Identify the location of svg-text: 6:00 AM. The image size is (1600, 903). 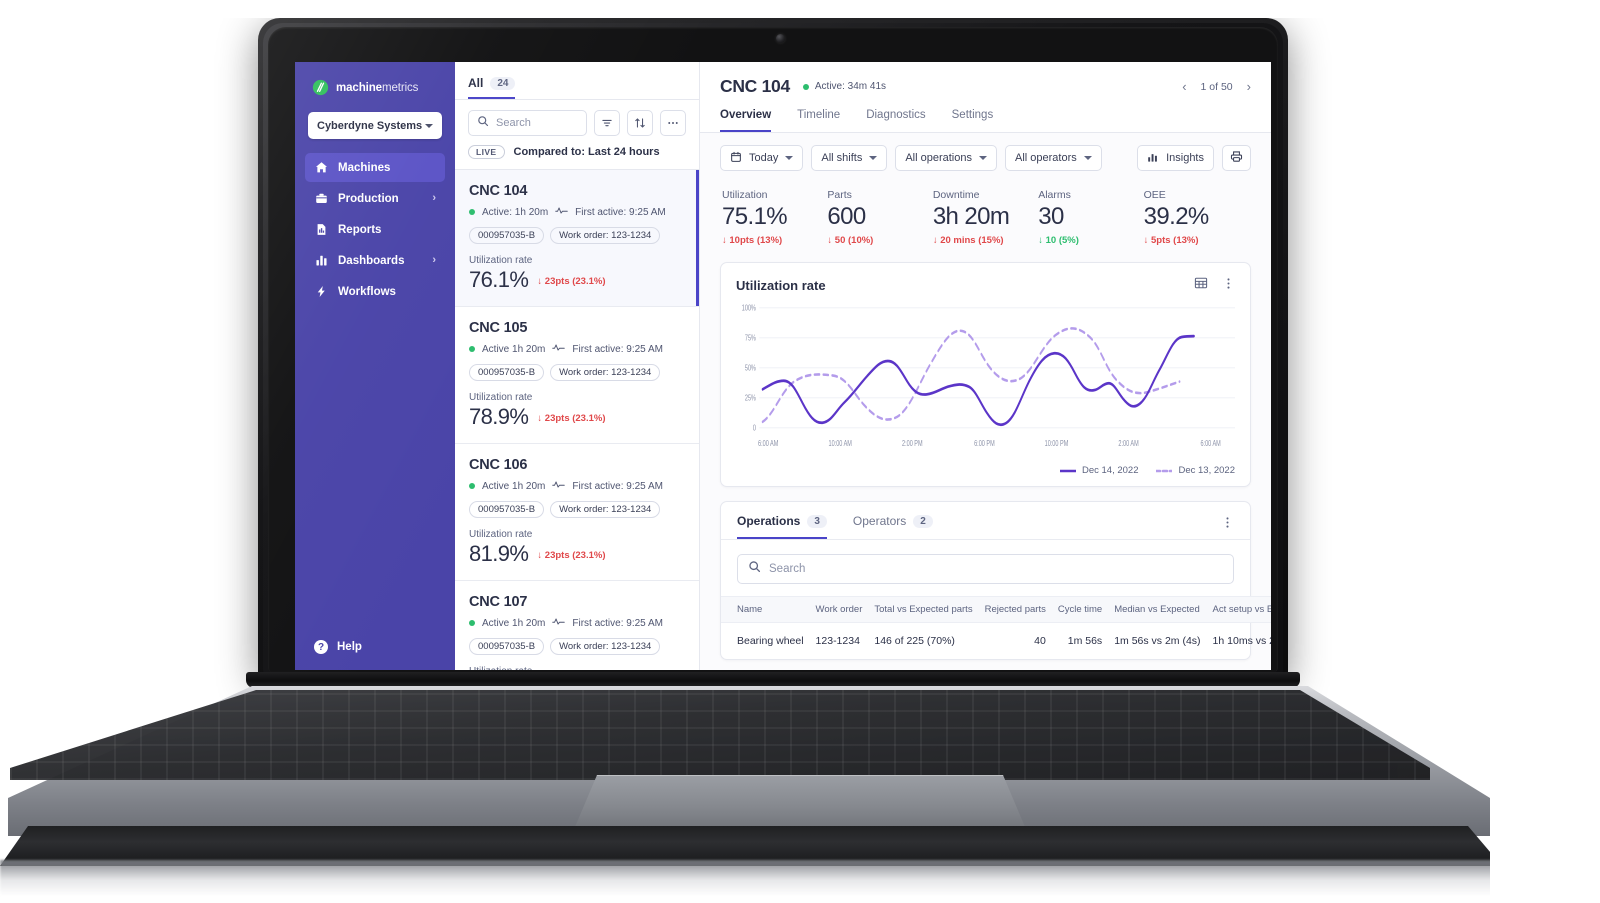
(768, 443).